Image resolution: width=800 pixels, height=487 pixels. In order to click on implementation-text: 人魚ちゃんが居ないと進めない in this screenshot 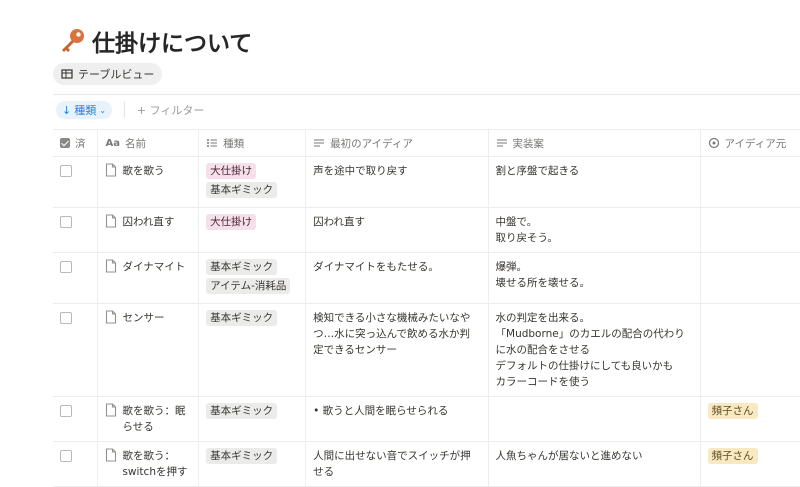, I will do `click(569, 456)`.